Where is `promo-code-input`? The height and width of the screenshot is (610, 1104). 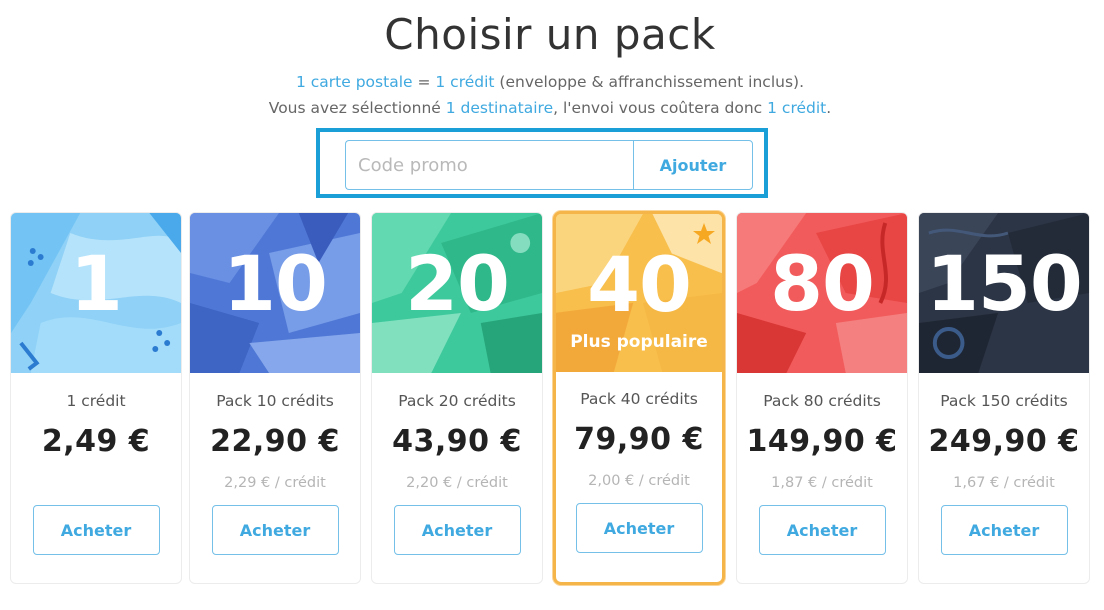 promo-code-input is located at coordinates (489, 165).